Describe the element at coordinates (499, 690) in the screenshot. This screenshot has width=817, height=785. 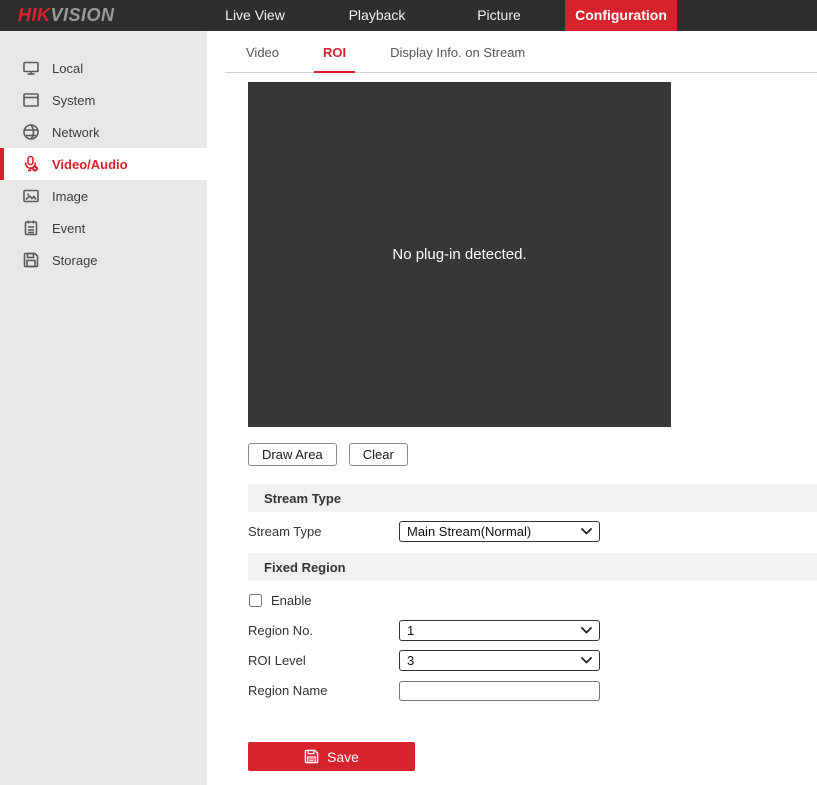
I see `region-name-input` at that location.